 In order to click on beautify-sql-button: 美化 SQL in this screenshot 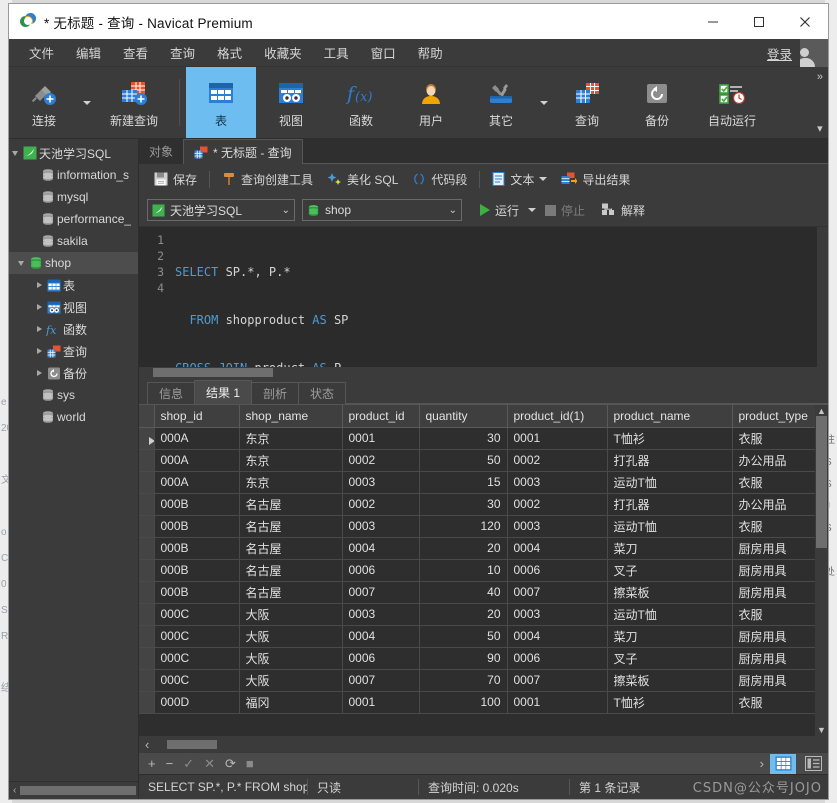, I will do `click(362, 179)`.